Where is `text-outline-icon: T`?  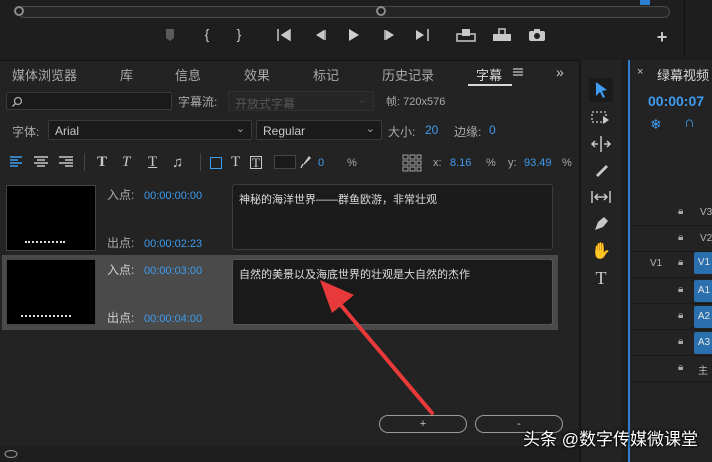
text-outline-icon: T is located at coordinates (256, 162).